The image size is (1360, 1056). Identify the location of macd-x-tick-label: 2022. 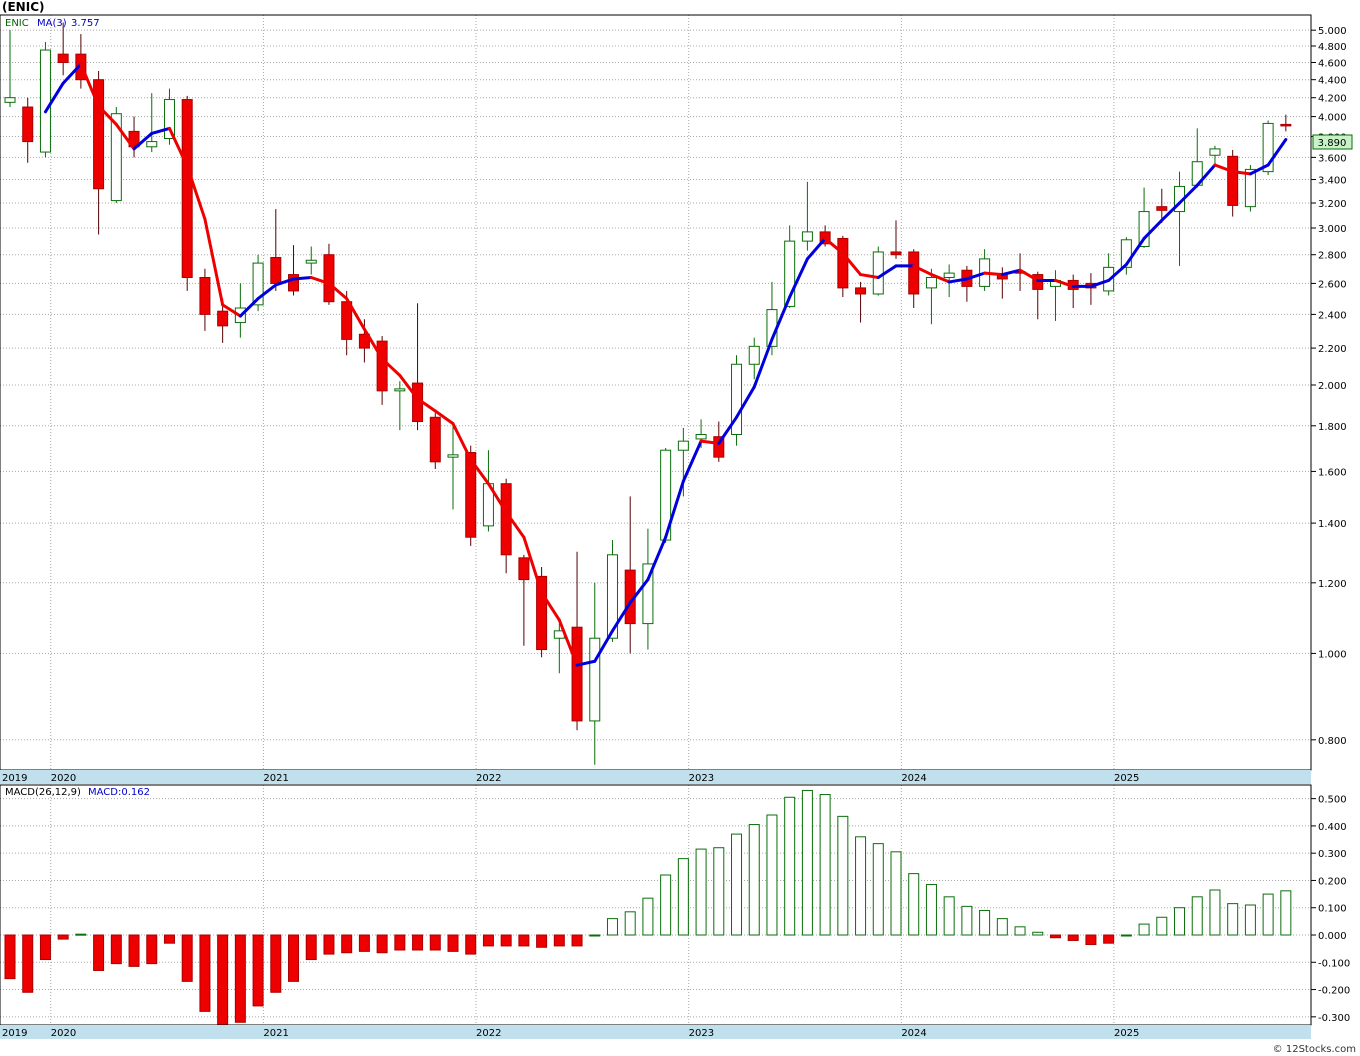
(488, 1033).